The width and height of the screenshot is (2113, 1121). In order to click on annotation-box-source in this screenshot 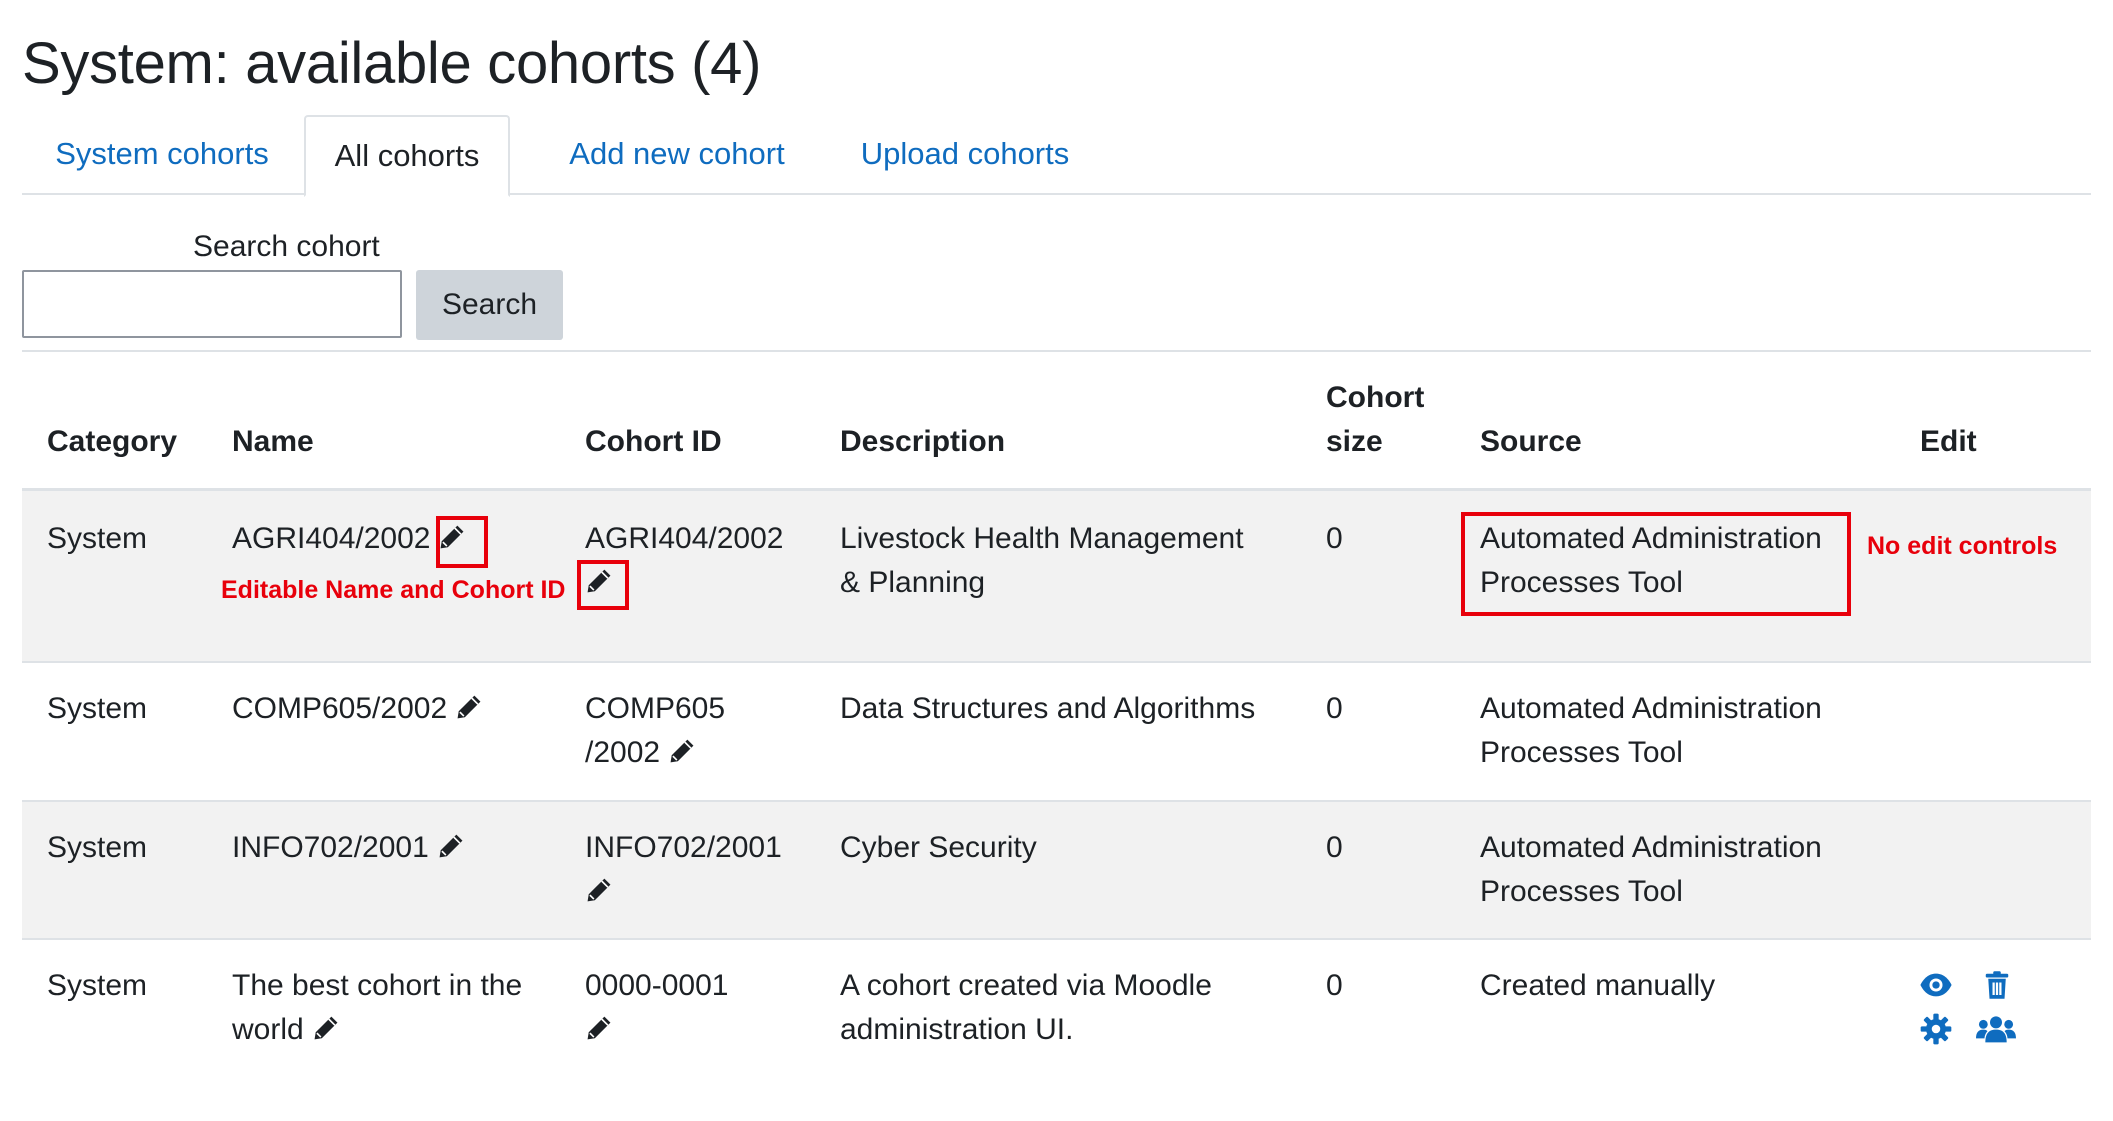, I will do `click(1656, 564)`.